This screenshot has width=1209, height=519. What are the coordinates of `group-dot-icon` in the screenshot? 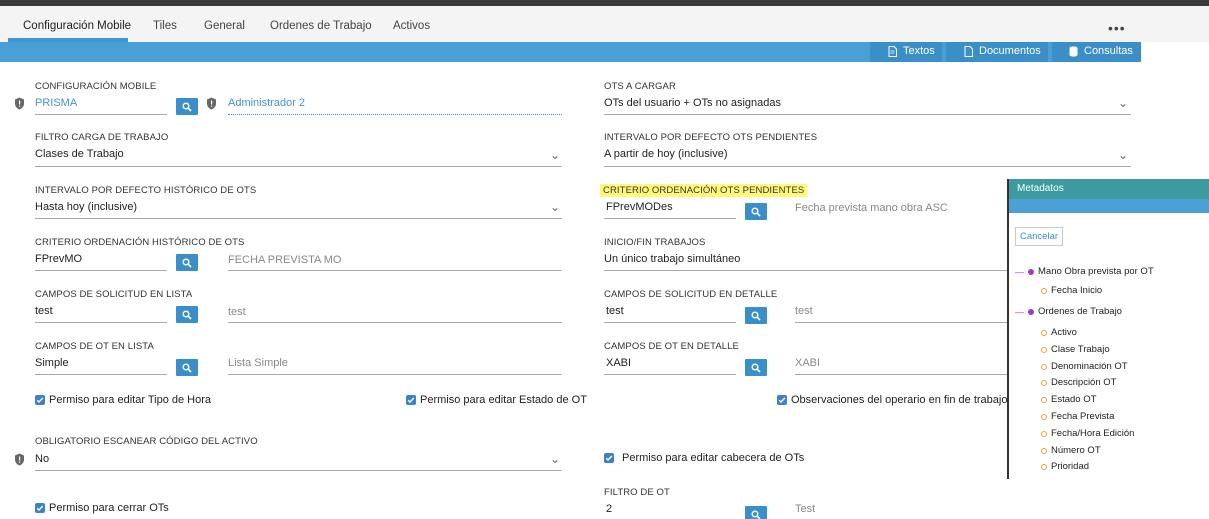 It's located at (1031, 311).